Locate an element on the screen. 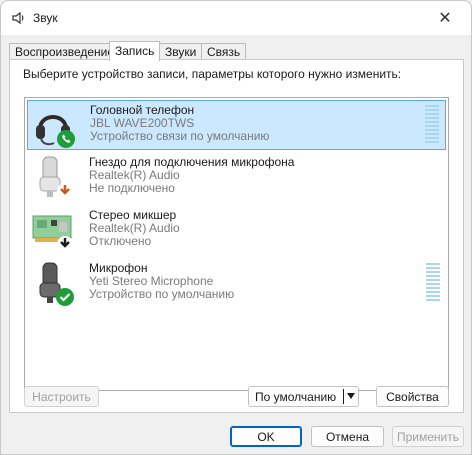  speaker-icon is located at coordinates (18, 18).